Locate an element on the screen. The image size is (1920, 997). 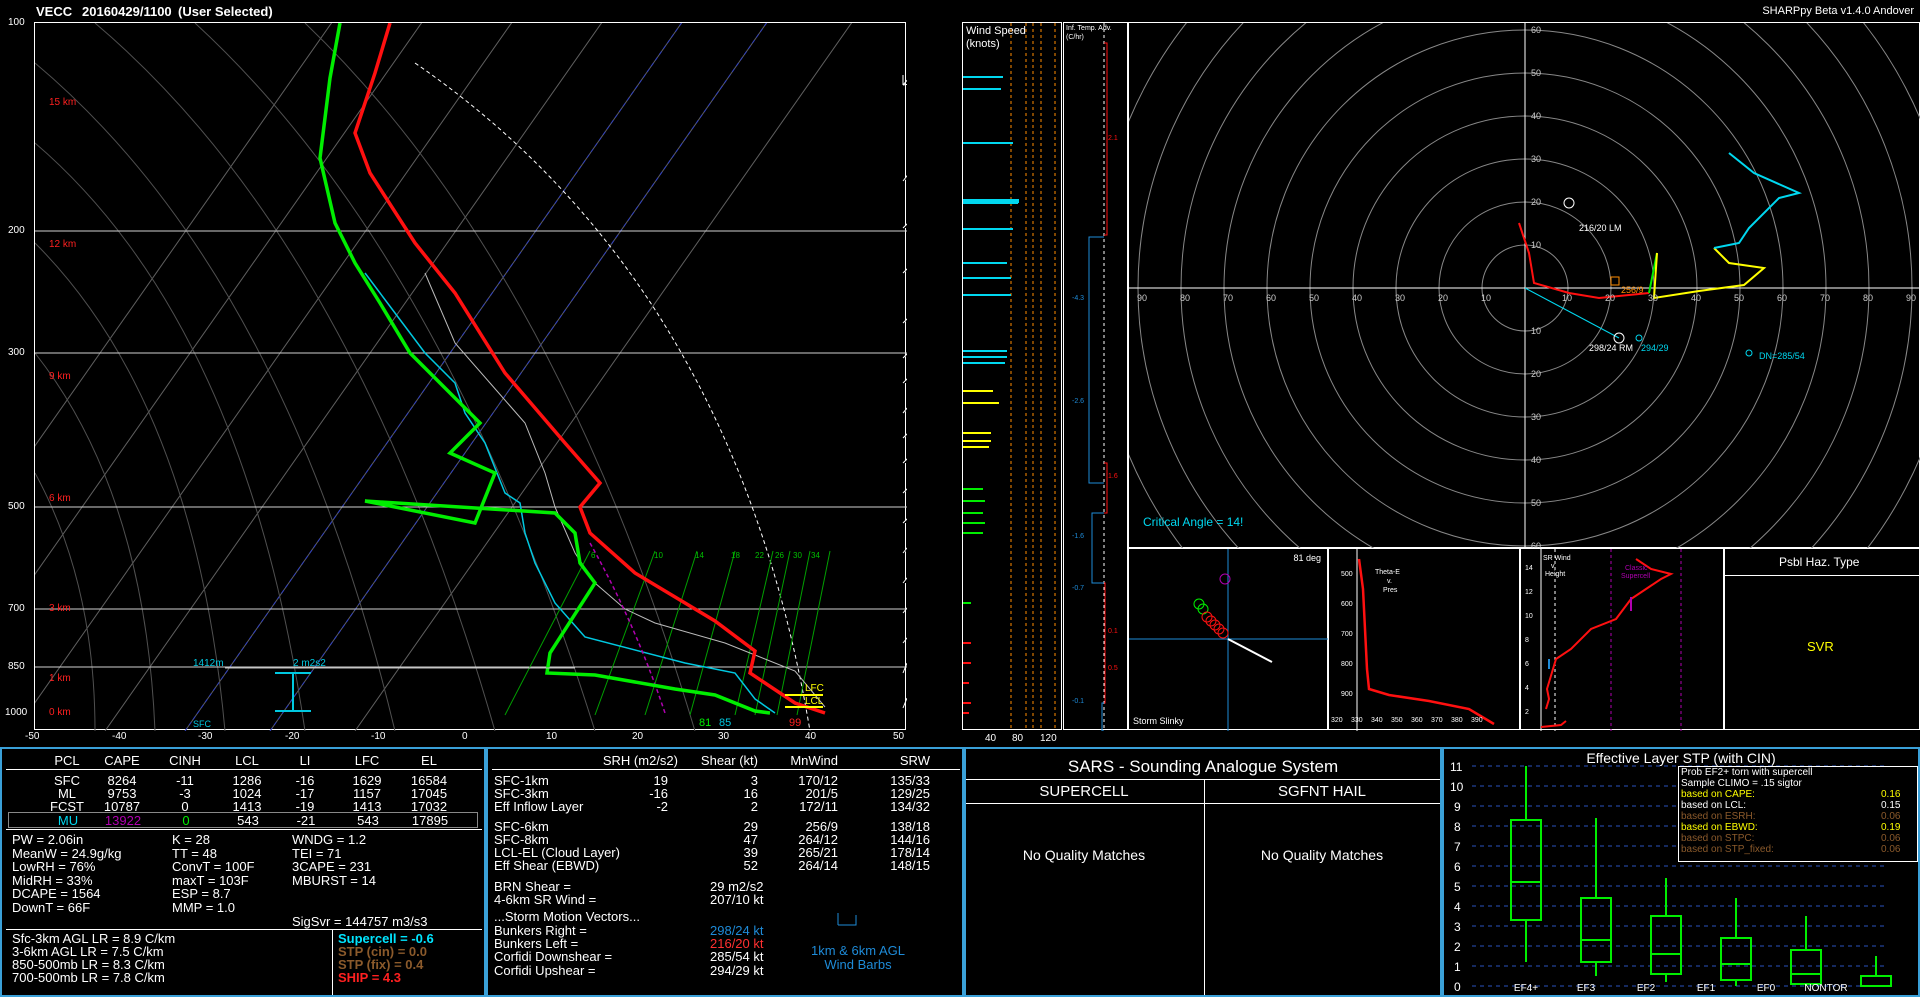
theta-e-ytick: 500 is located at coordinates (1347, 574).